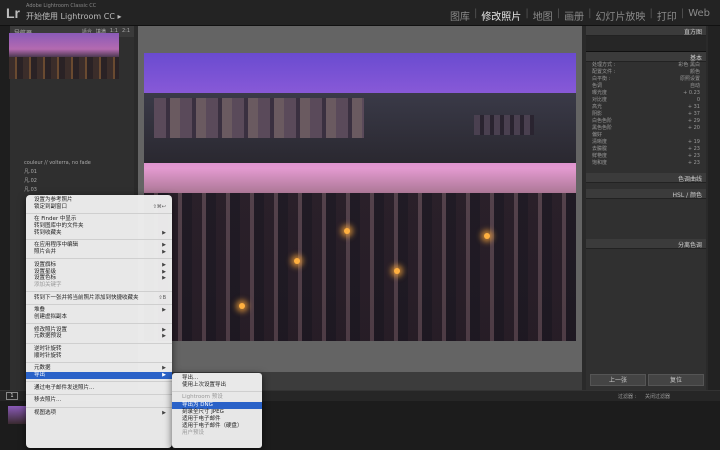 This screenshot has height=450, width=720. What do you see at coordinates (646, 128) in the screenshot?
I see `blacks-slider: 黑色色阶 + 20` at bounding box center [646, 128].